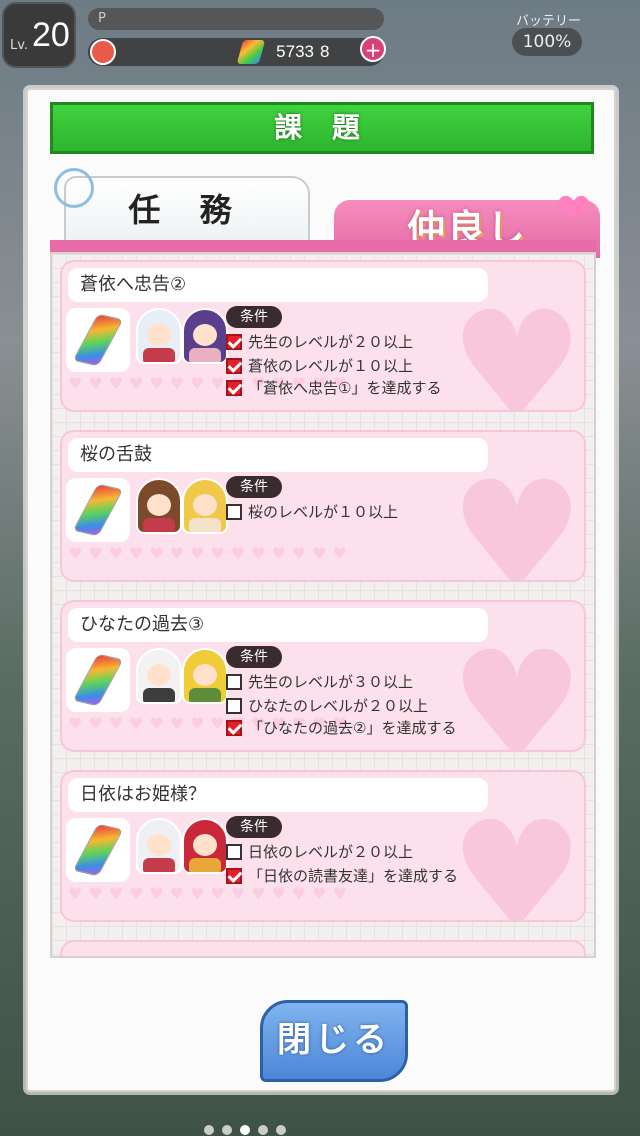 Image resolution: width=640 pixels, height=1136 pixels. I want to click on condition-text: ひなたのレベルが２０以上, so click(338, 706).